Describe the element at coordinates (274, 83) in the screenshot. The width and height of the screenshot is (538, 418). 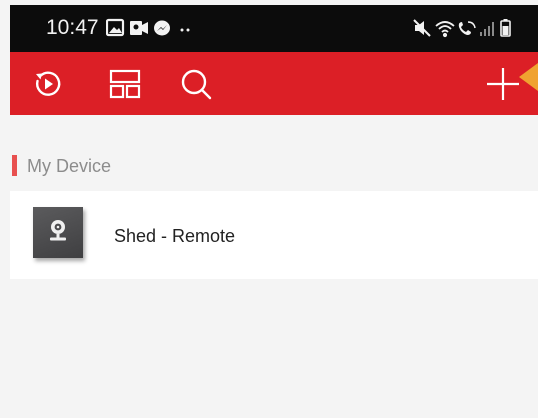
I see `app-toolbar` at that location.